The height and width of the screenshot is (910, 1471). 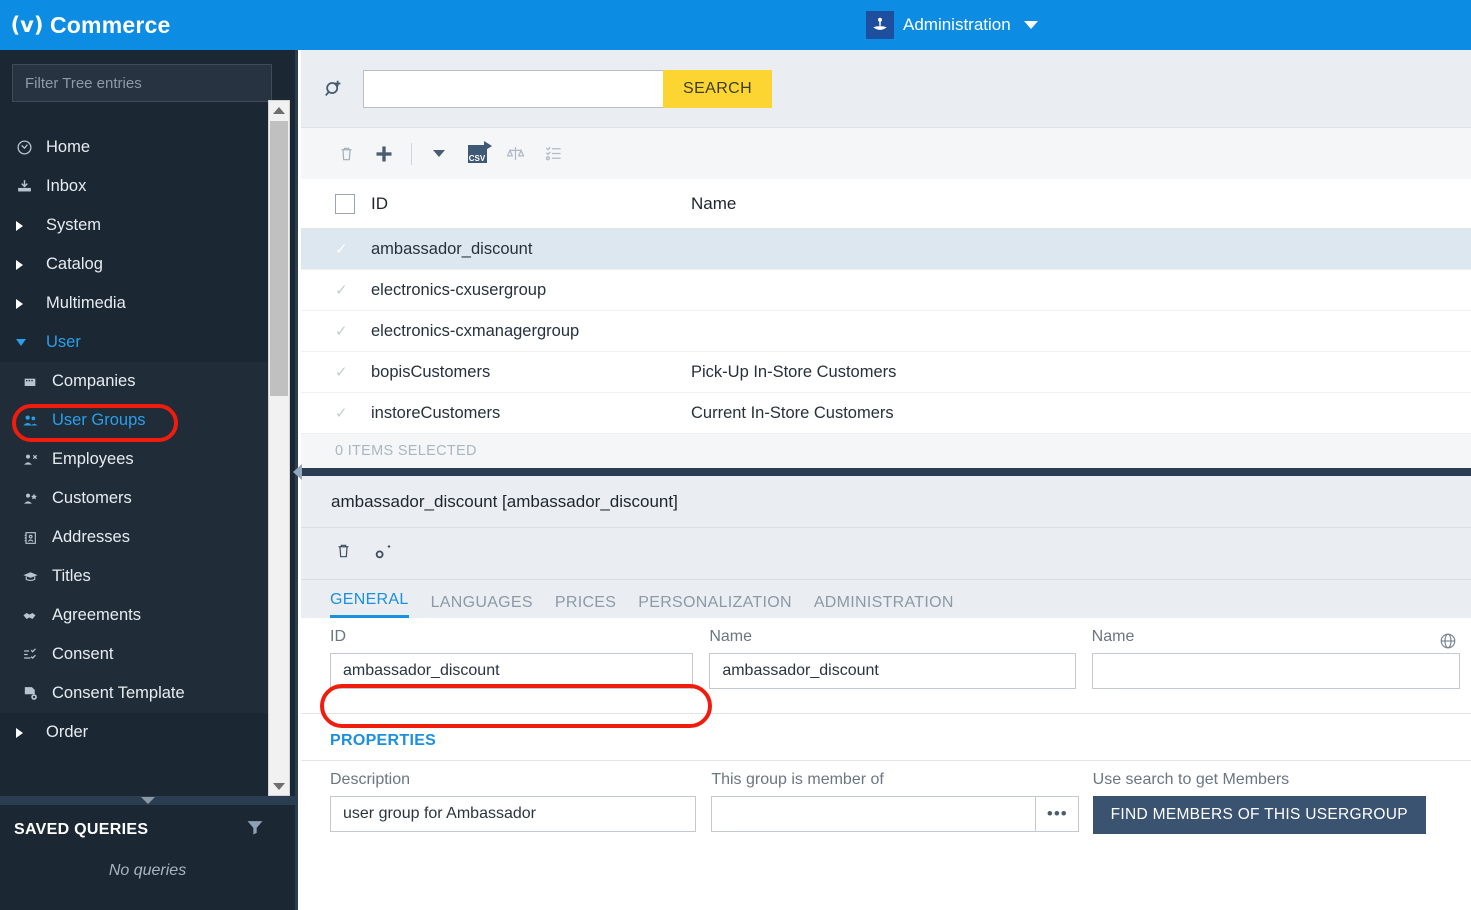 What do you see at coordinates (431, 371) in the screenshot?
I see `cell-id: bopisCustomers` at bounding box center [431, 371].